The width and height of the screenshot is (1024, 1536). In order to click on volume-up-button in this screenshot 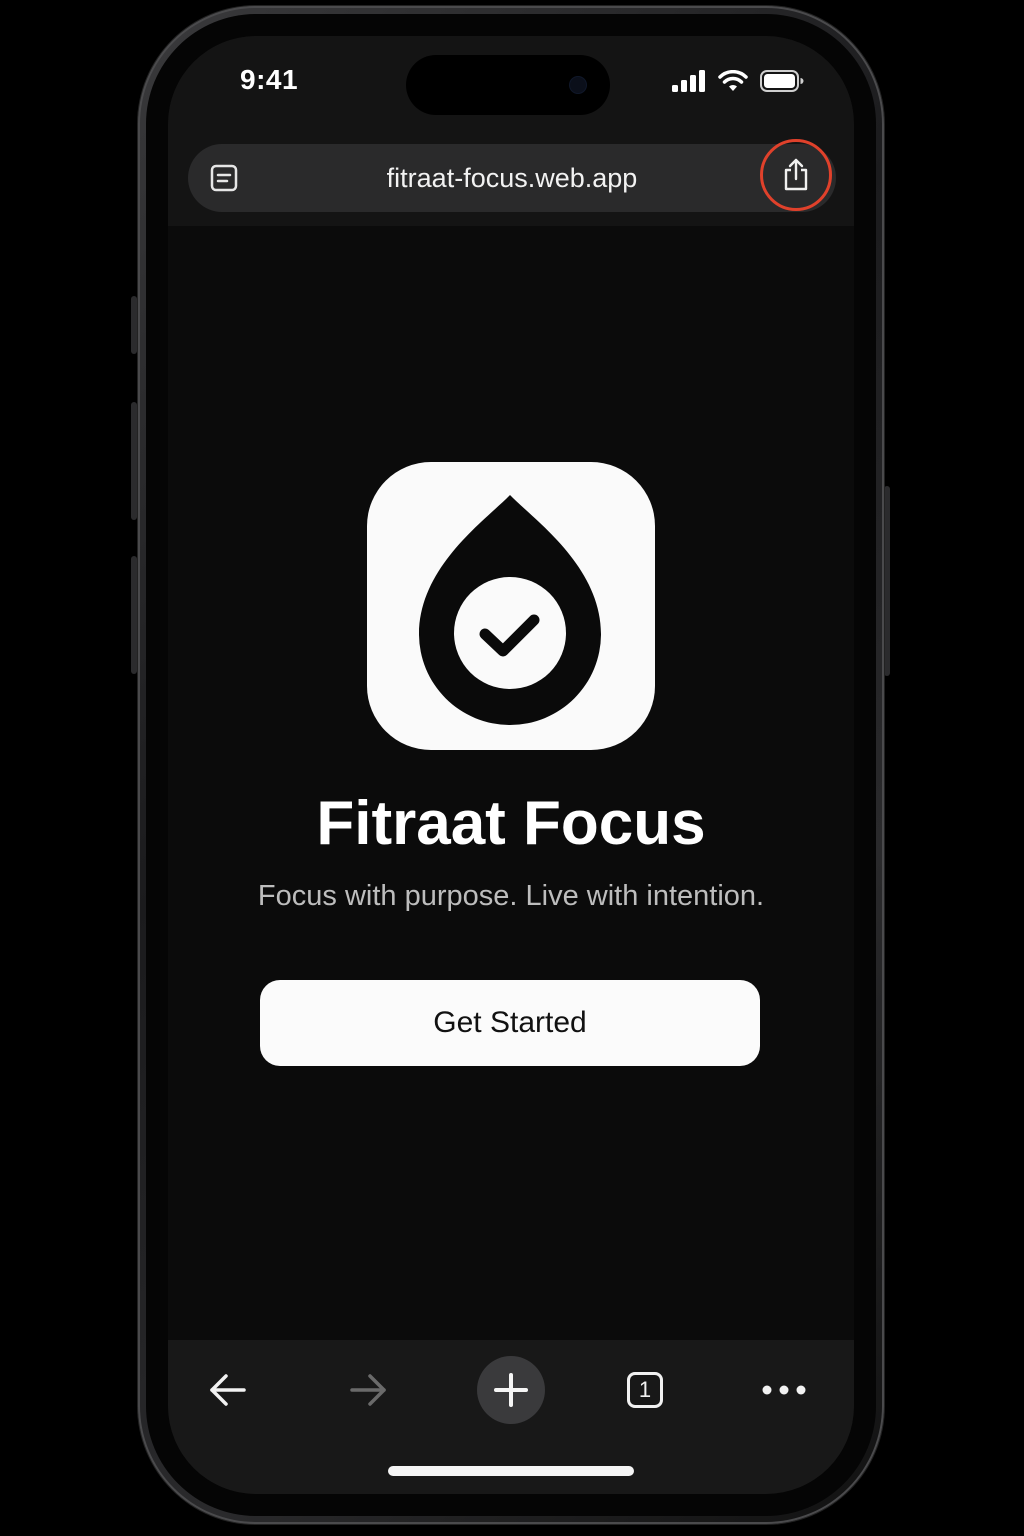, I will do `click(134, 461)`.